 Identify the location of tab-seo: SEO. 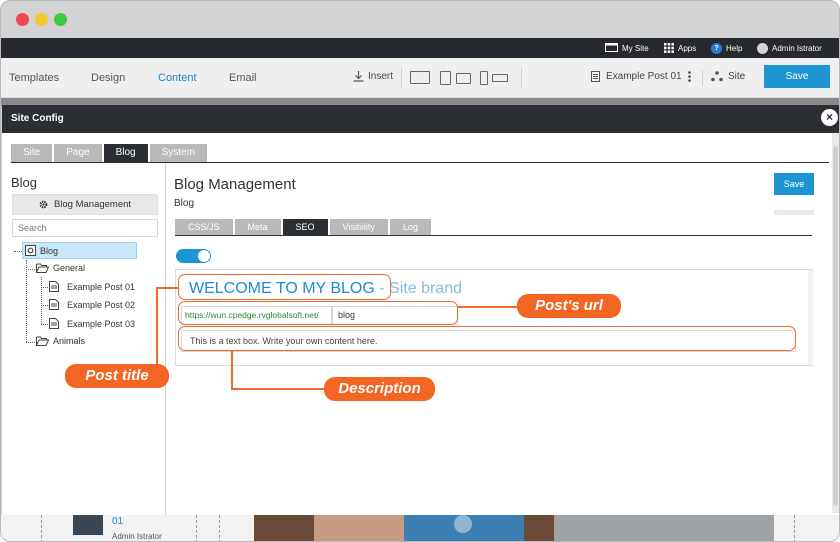
(305, 227).